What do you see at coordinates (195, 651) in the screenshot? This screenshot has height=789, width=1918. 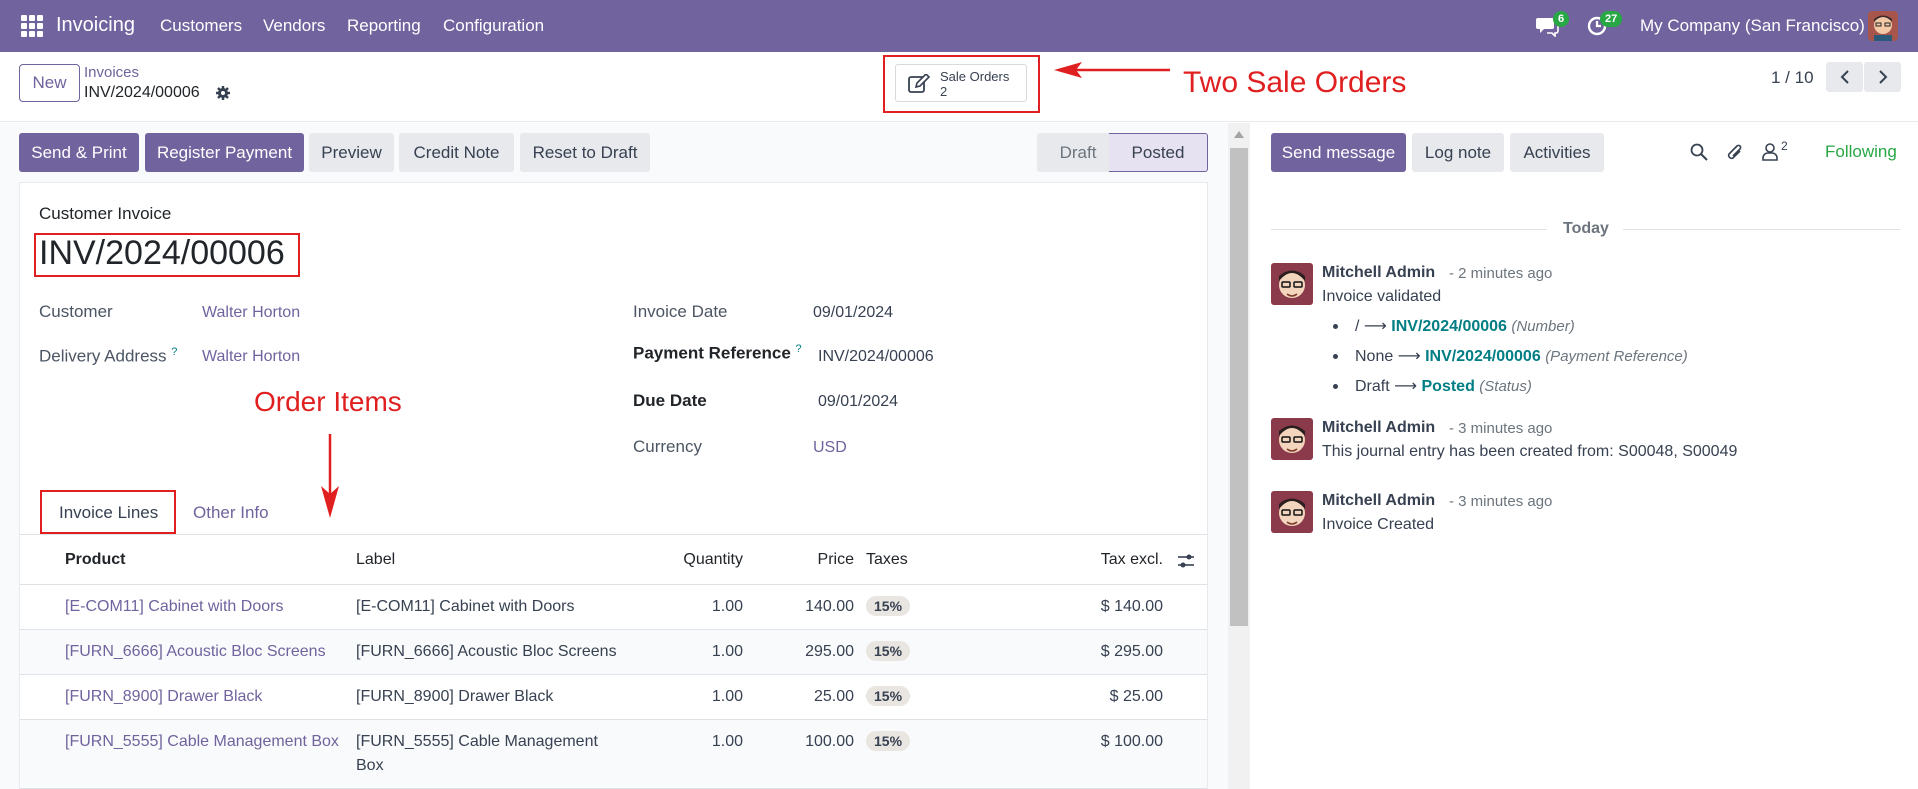 I see `line-product: [FURN_6666] Acoustic Bloc Screens` at bounding box center [195, 651].